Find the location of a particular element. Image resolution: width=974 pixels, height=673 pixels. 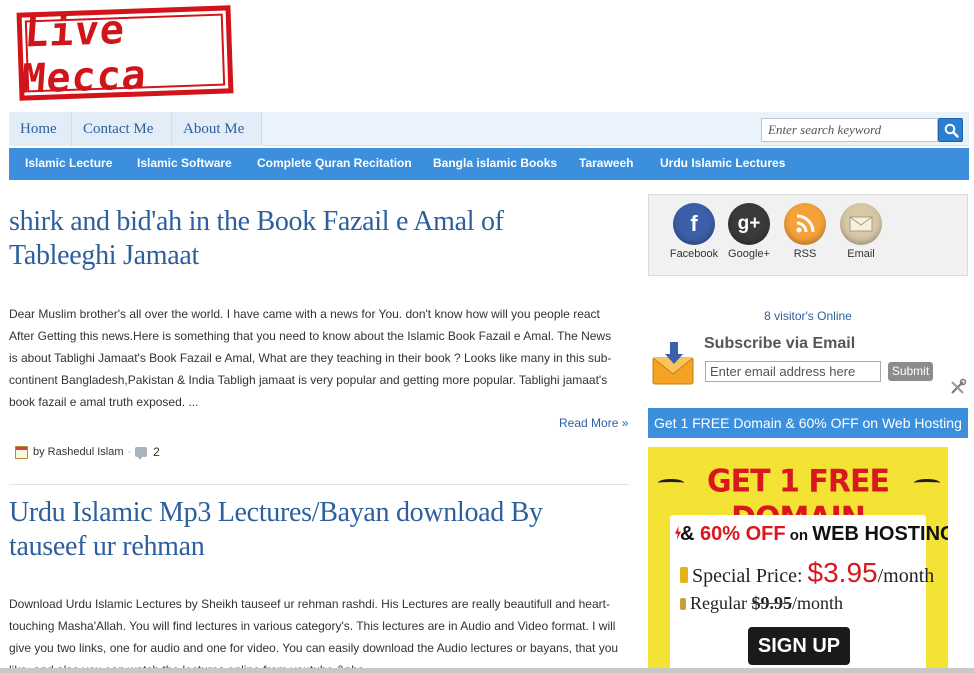

ad-regular-unit: /month is located at coordinates (817, 603).